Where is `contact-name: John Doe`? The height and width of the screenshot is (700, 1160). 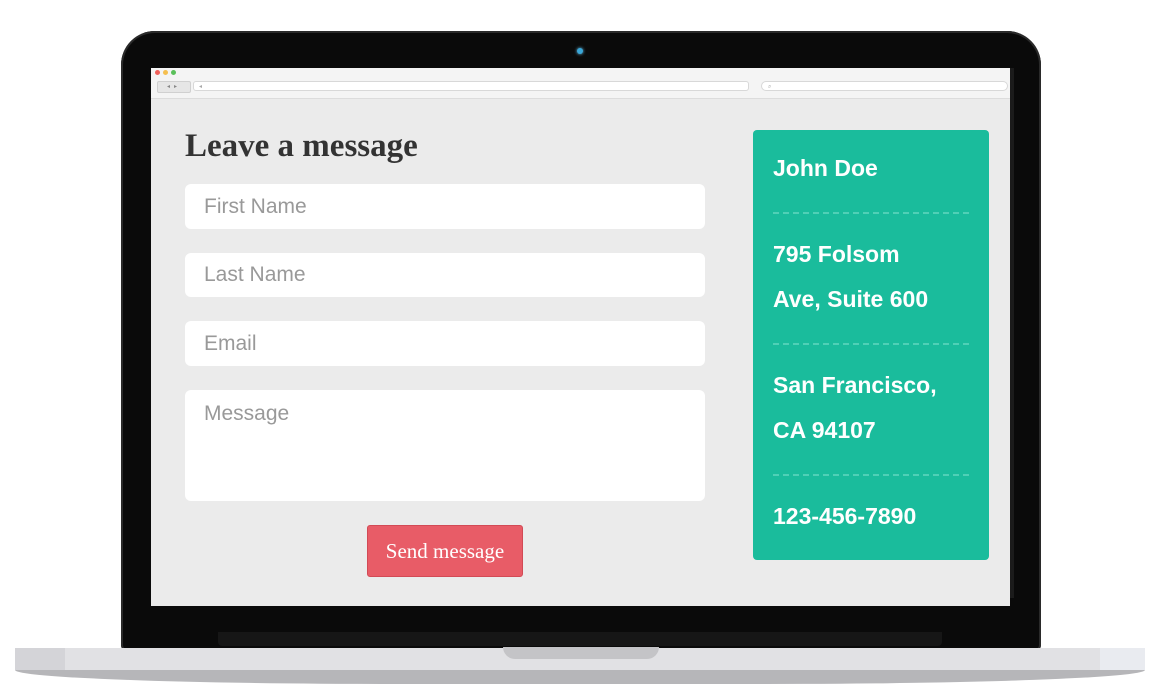 contact-name: John Doe is located at coordinates (825, 168).